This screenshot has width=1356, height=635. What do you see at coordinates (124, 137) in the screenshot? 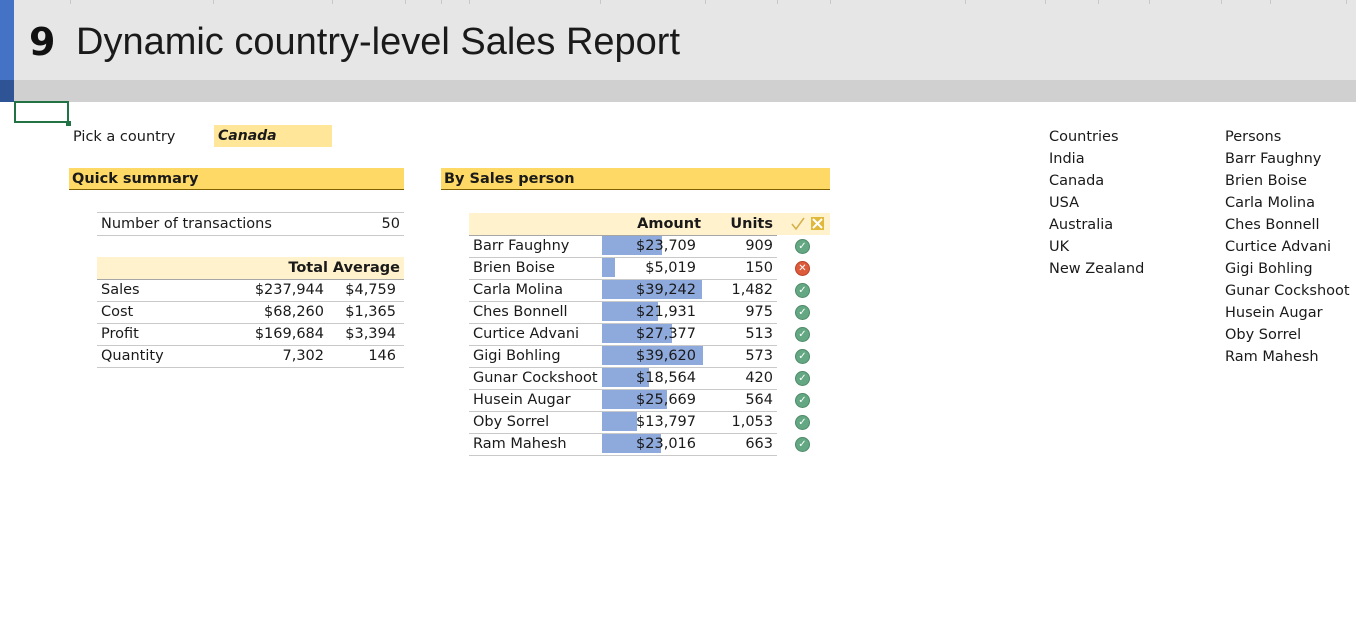
I see `pick-country-label: Pick a country` at bounding box center [124, 137].